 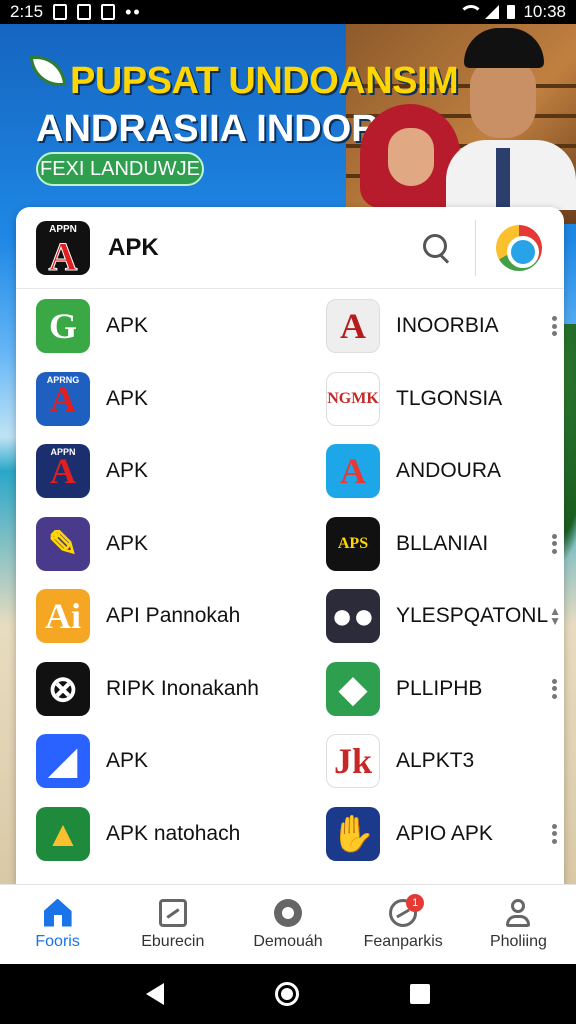 I want to click on app-icon-glyph: ▲, so click(x=63, y=833).